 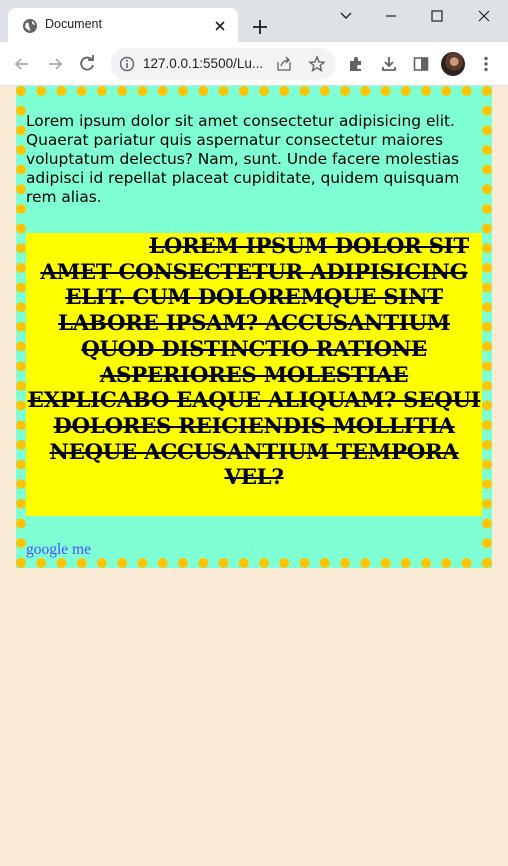 What do you see at coordinates (421, 64) in the screenshot?
I see `side-panel-icon` at bounding box center [421, 64].